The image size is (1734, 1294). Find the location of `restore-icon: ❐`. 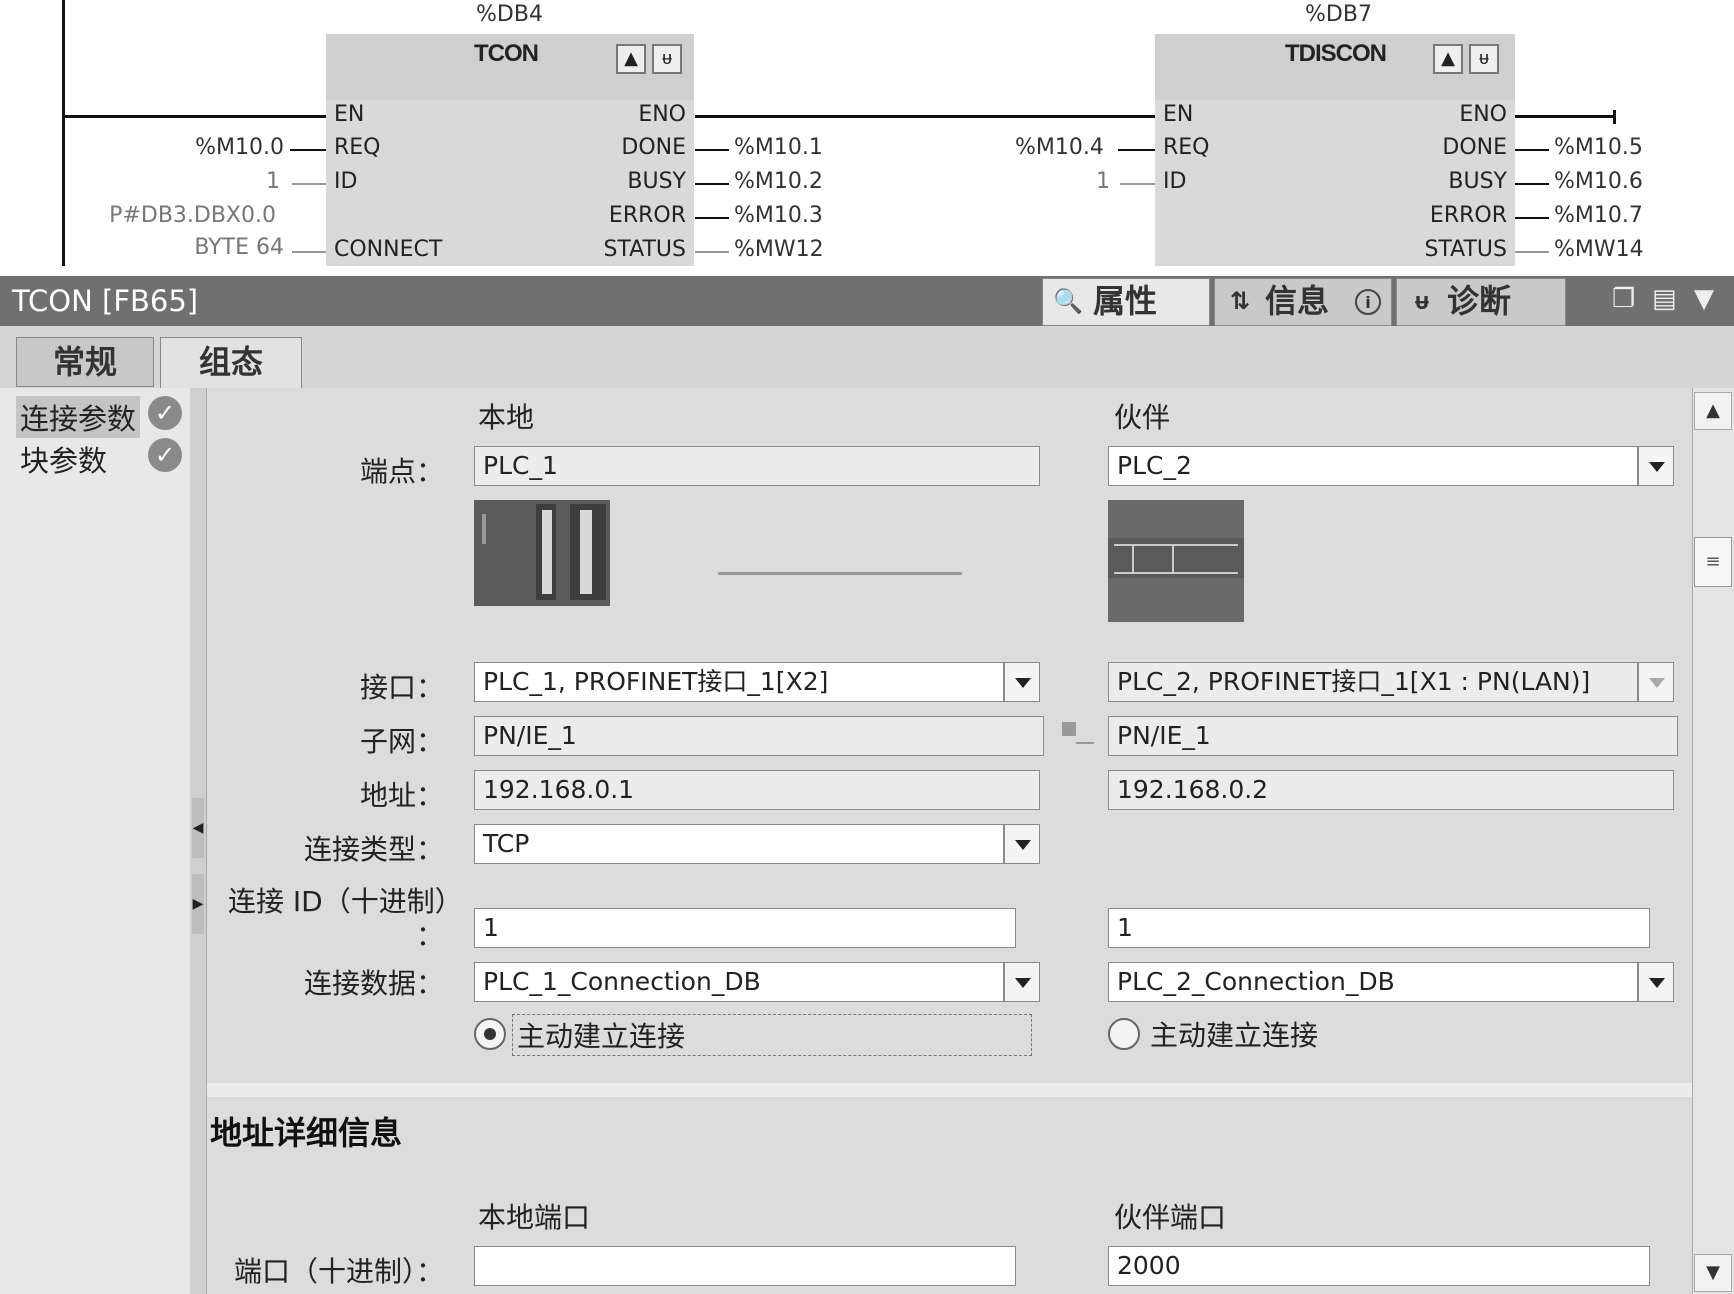

restore-icon: ❐ is located at coordinates (1623, 299).